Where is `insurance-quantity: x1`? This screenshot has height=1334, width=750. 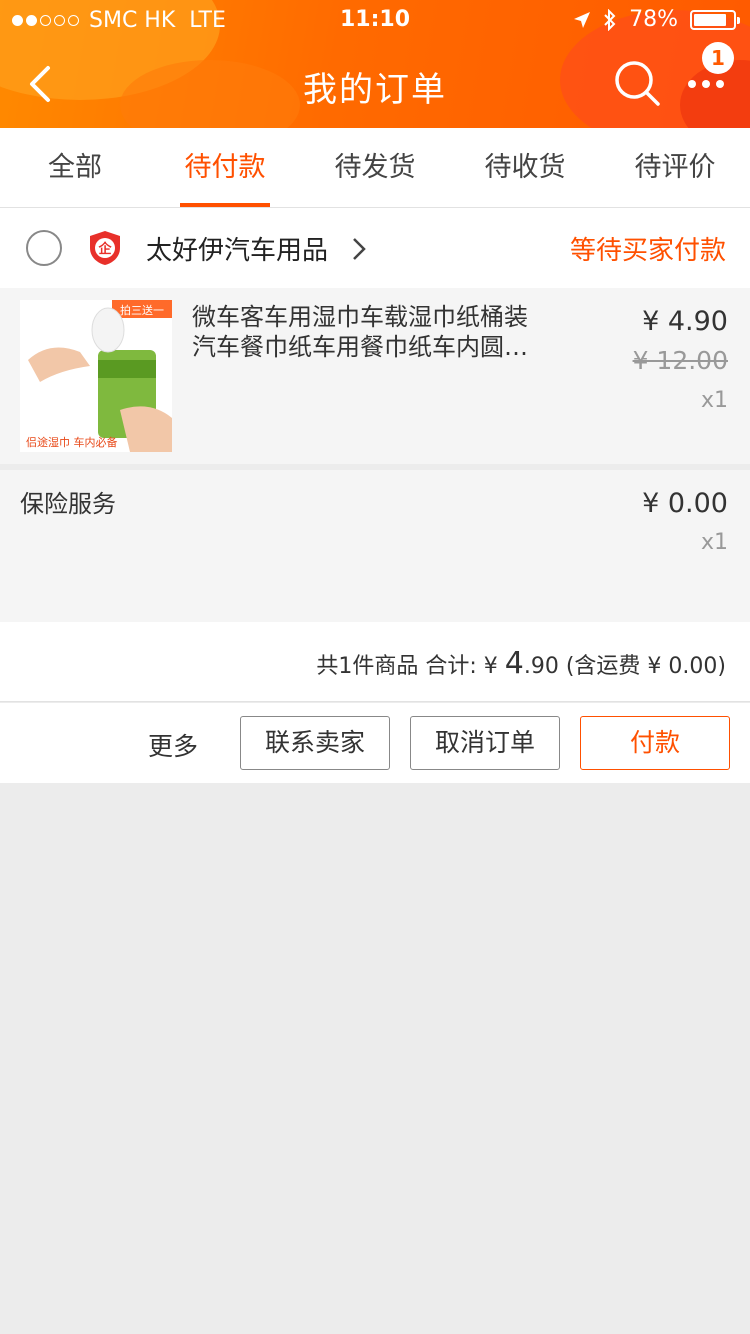 insurance-quantity: x1 is located at coordinates (714, 542).